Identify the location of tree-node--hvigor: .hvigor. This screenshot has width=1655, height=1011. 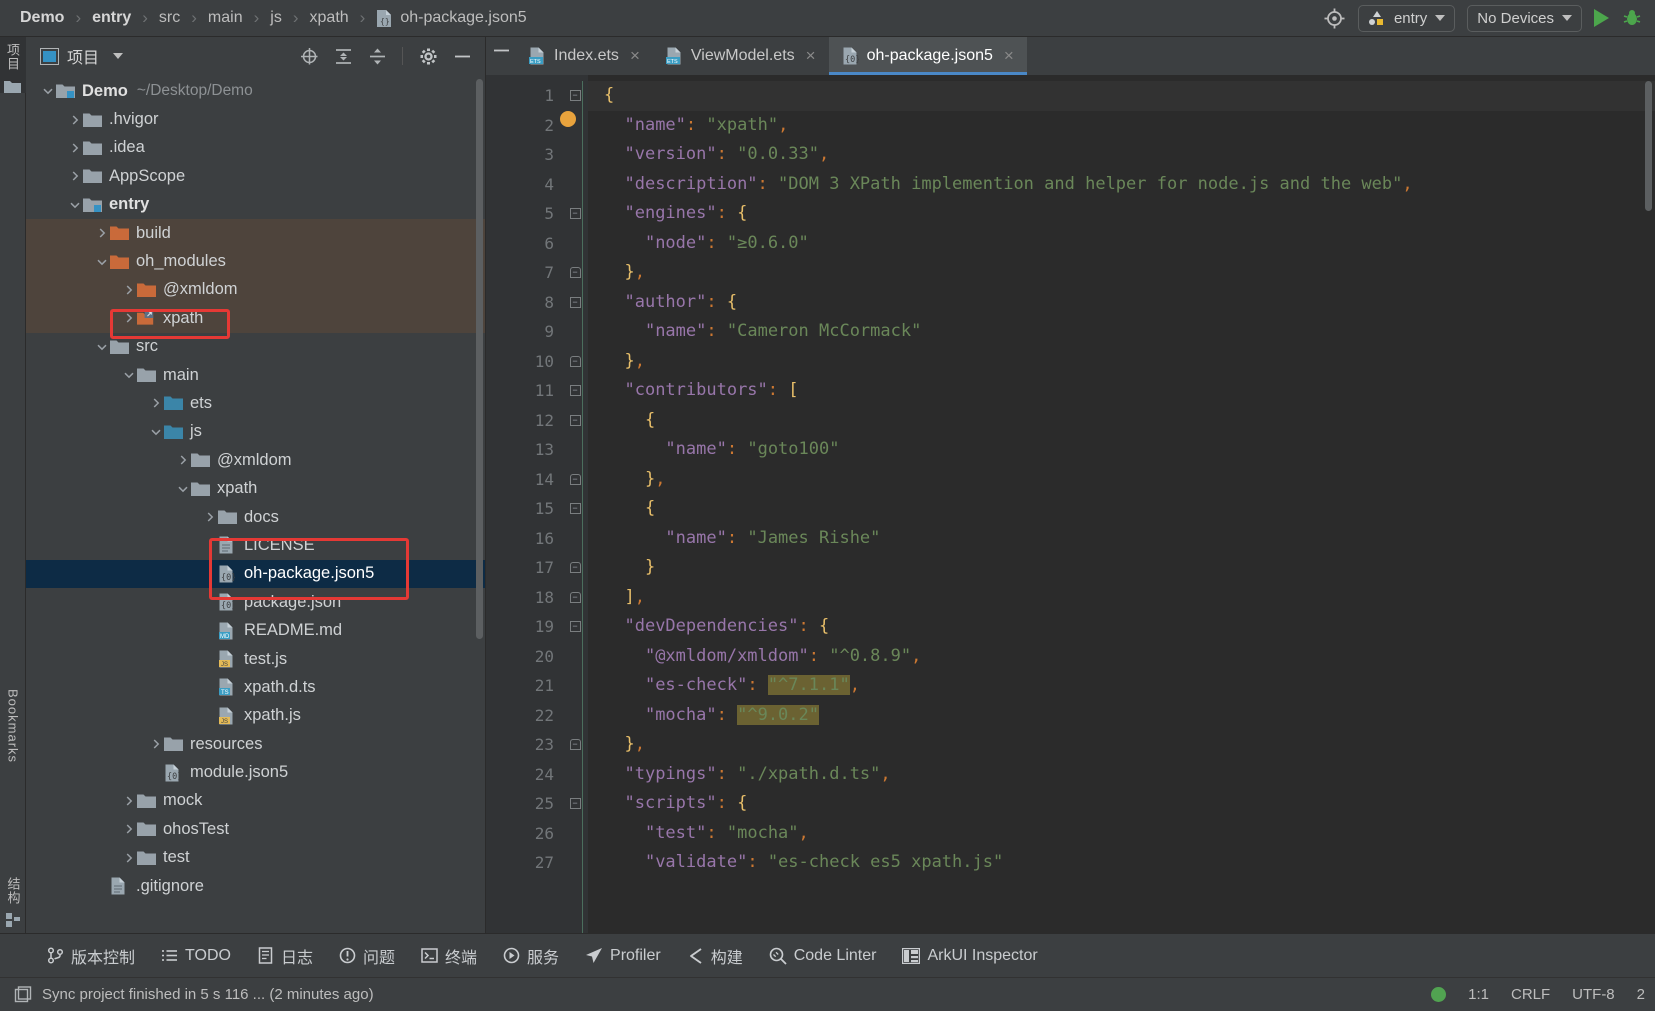
(255, 119).